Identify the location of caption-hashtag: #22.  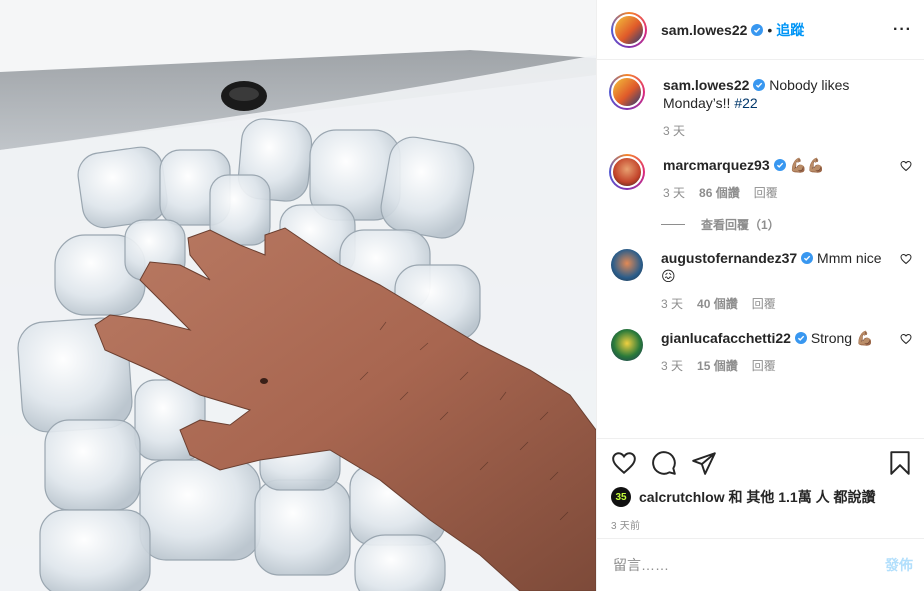
(745, 103).